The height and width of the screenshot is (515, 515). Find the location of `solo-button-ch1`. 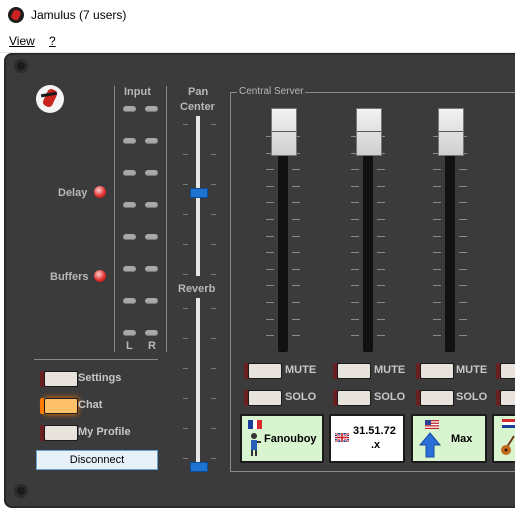

solo-button-ch1 is located at coordinates (265, 398).